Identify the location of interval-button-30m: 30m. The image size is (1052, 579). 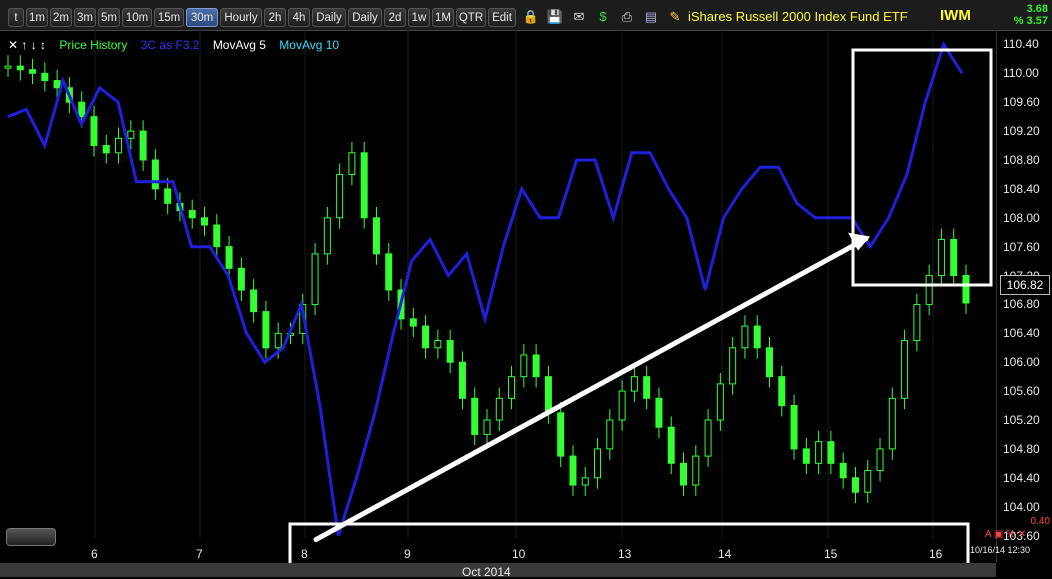
(202, 17).